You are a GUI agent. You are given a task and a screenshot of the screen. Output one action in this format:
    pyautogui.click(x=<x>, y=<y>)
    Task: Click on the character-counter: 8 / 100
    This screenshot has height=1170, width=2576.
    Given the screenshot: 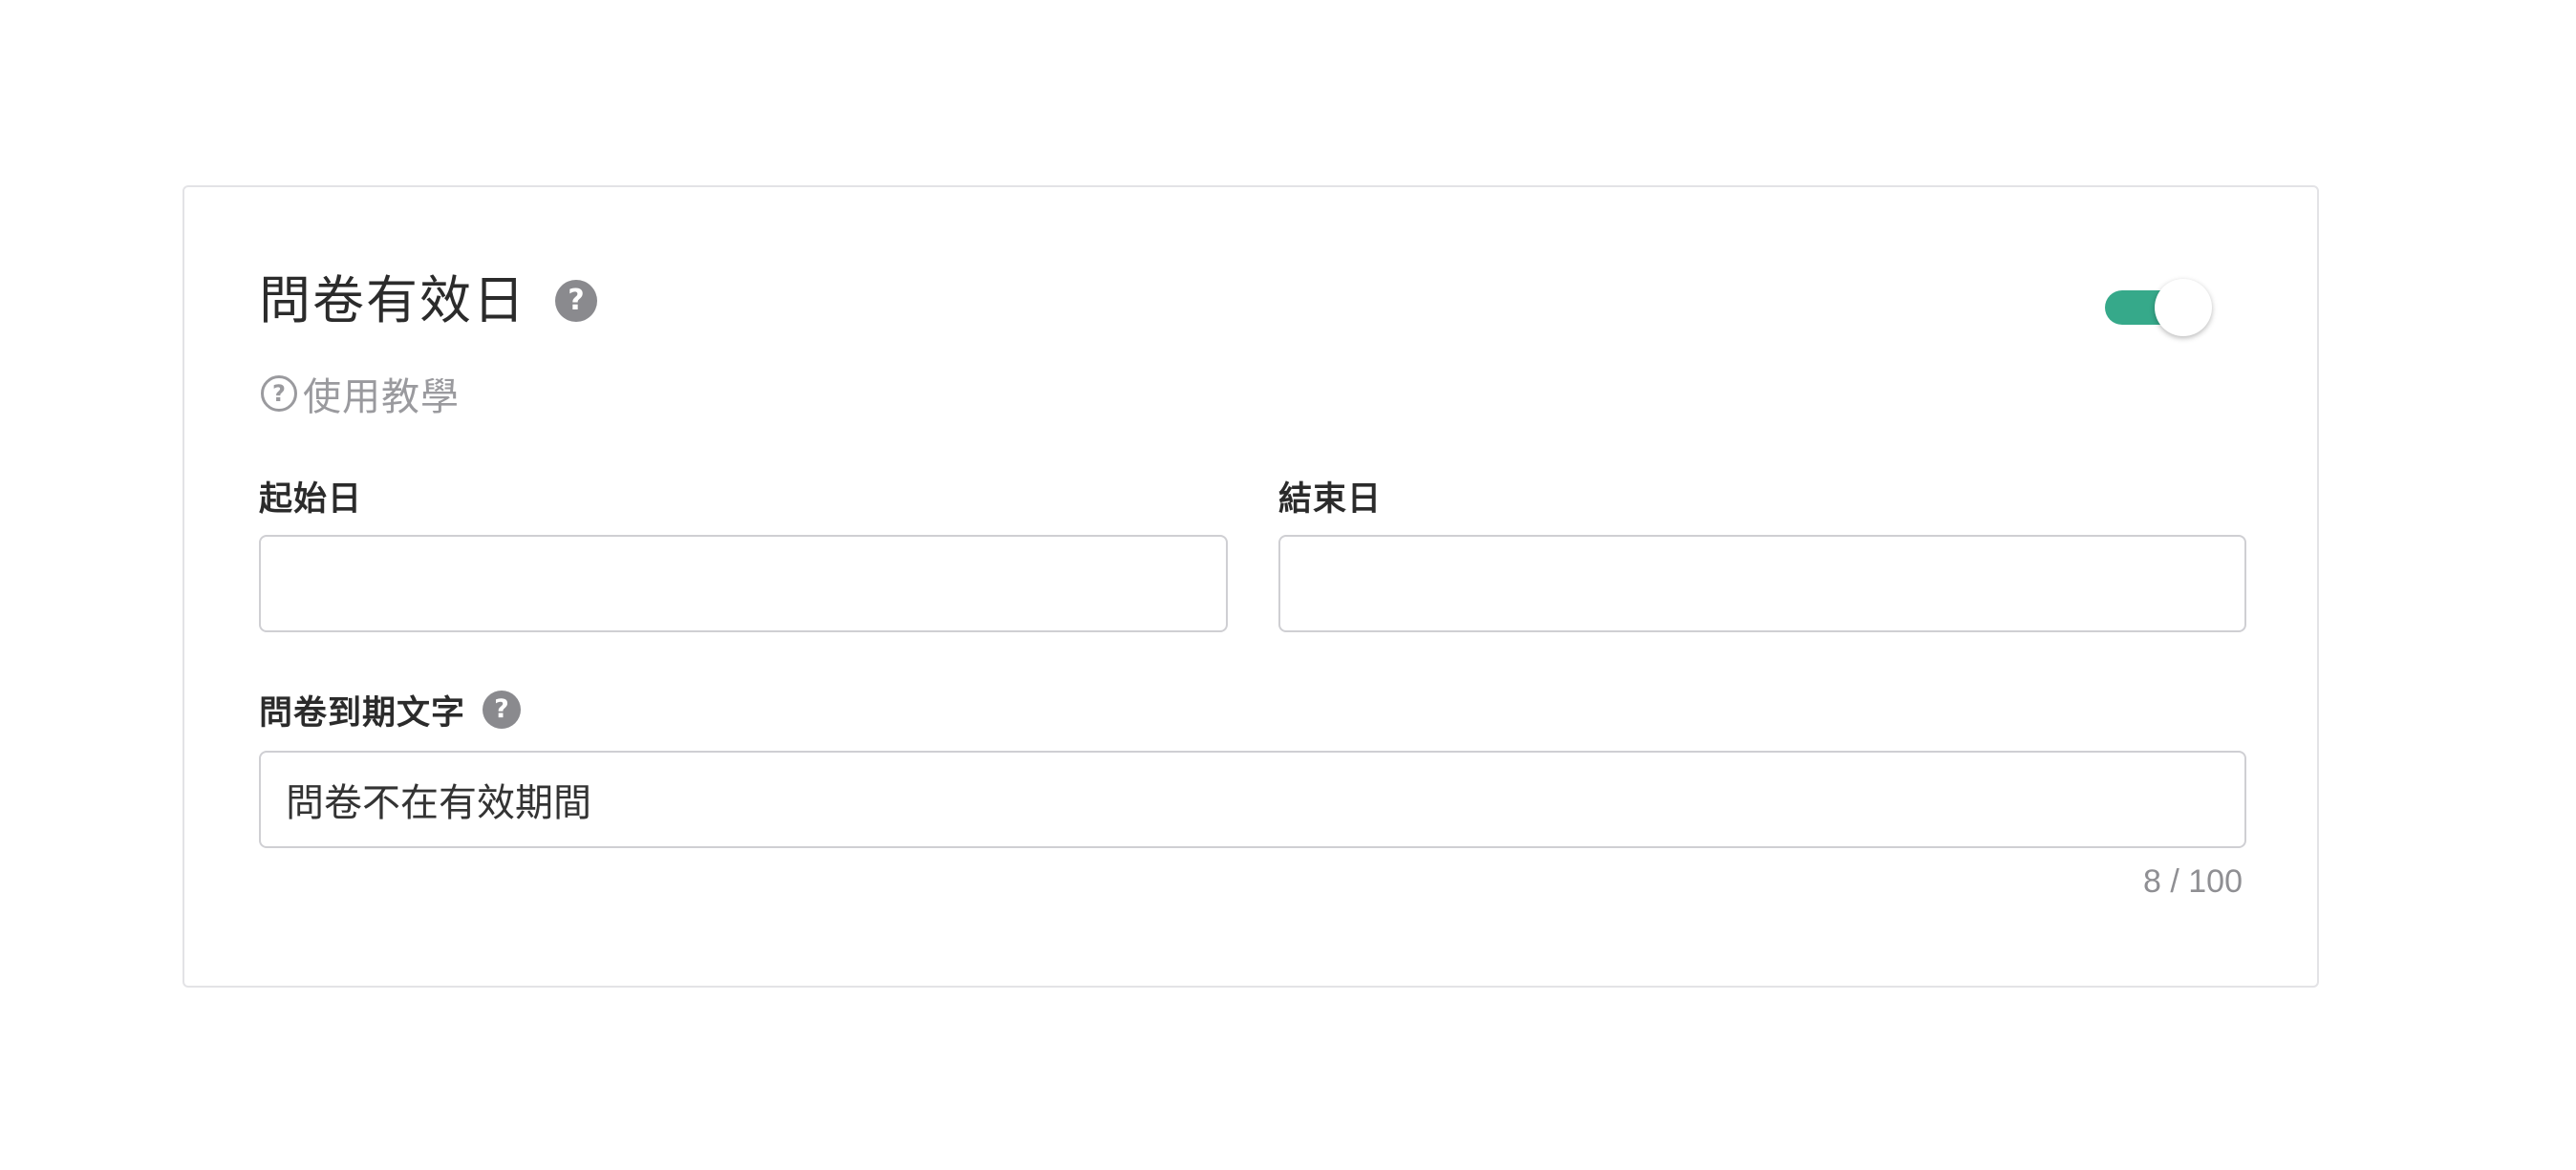 What is the action you would take?
    pyautogui.click(x=2193, y=881)
    